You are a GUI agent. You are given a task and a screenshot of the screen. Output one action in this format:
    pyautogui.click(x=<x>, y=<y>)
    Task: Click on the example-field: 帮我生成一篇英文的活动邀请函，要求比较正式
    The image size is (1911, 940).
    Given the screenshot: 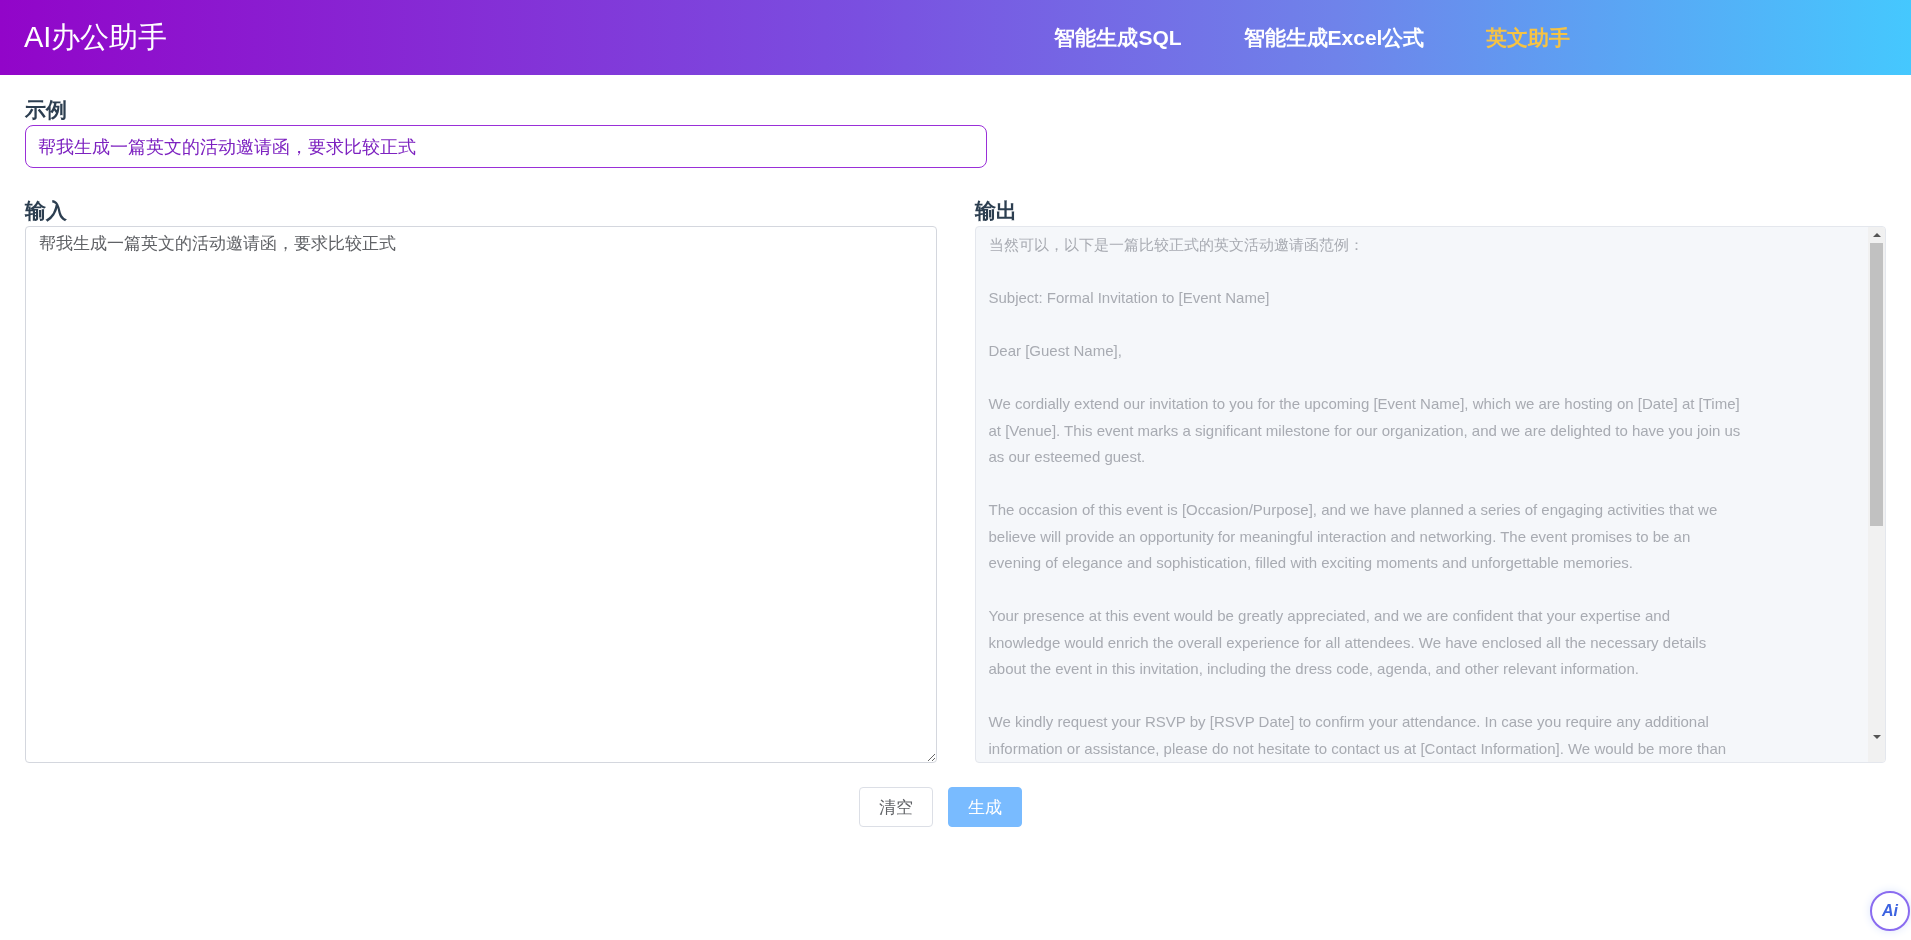 What is the action you would take?
    pyautogui.click(x=506, y=146)
    